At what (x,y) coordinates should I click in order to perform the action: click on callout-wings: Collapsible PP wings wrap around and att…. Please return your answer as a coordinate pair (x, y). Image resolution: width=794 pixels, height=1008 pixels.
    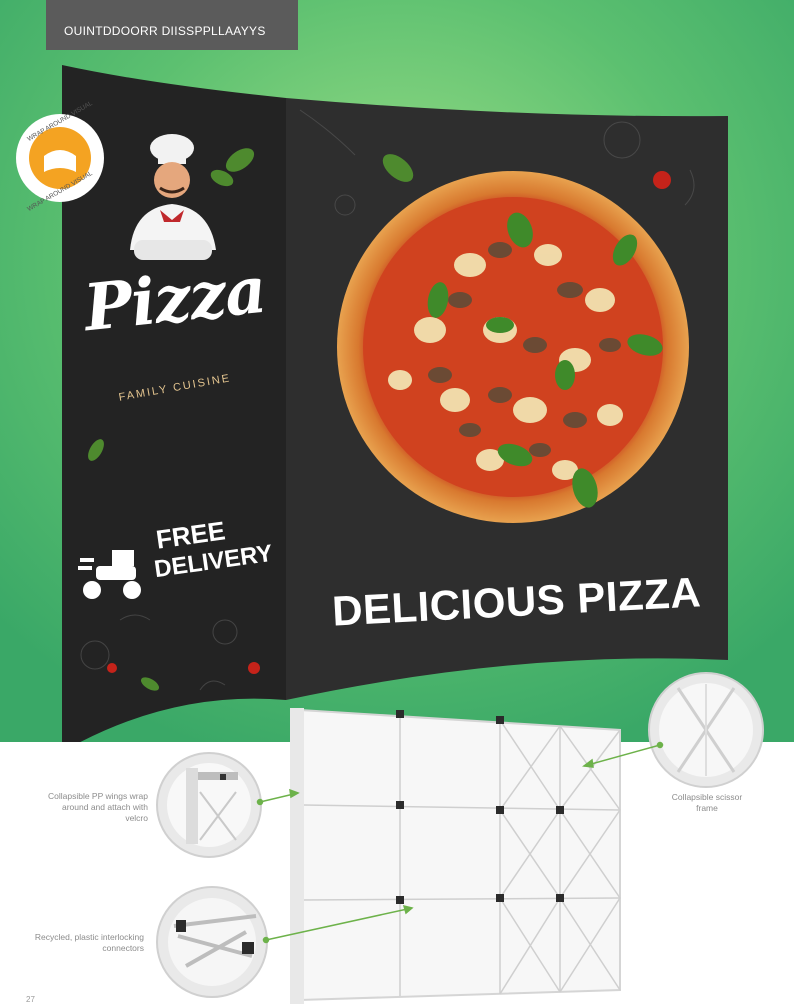
    Looking at the image, I should click on (97, 807).